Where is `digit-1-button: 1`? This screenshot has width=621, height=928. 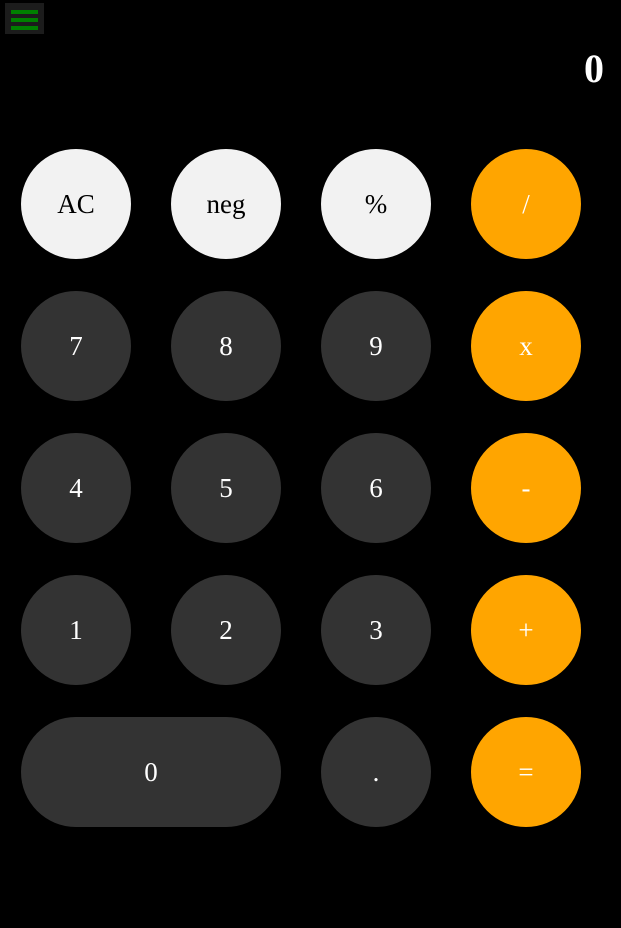 digit-1-button: 1 is located at coordinates (76, 630).